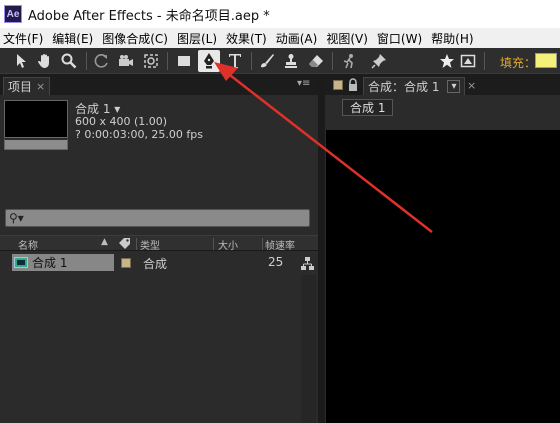 This screenshot has width=560, height=423. What do you see at coordinates (280, 14) in the screenshot?
I see `title-bar: Ae Adobe After Effects - 未命名项目.aep *` at bounding box center [280, 14].